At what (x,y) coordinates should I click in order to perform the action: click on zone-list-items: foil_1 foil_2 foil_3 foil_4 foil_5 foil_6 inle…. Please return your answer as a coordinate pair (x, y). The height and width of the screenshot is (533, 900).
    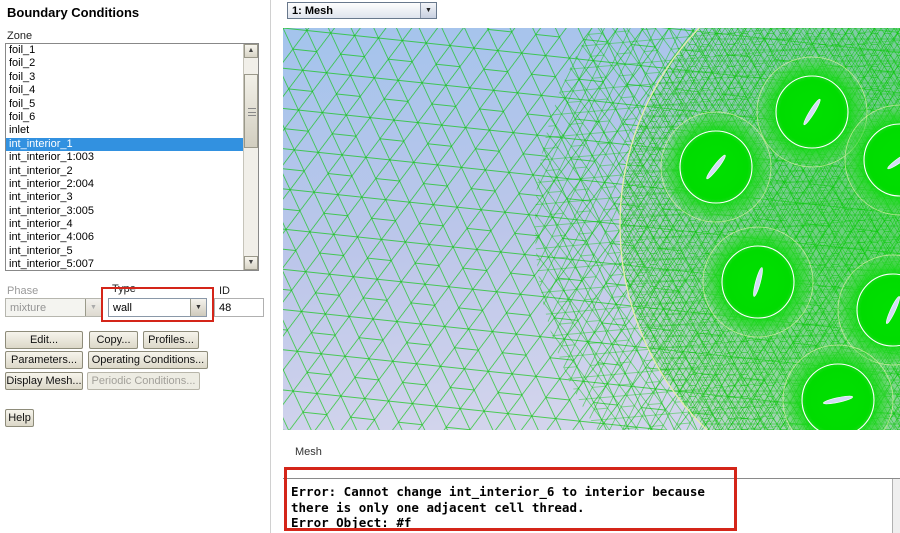
    Looking at the image, I should click on (124, 157).